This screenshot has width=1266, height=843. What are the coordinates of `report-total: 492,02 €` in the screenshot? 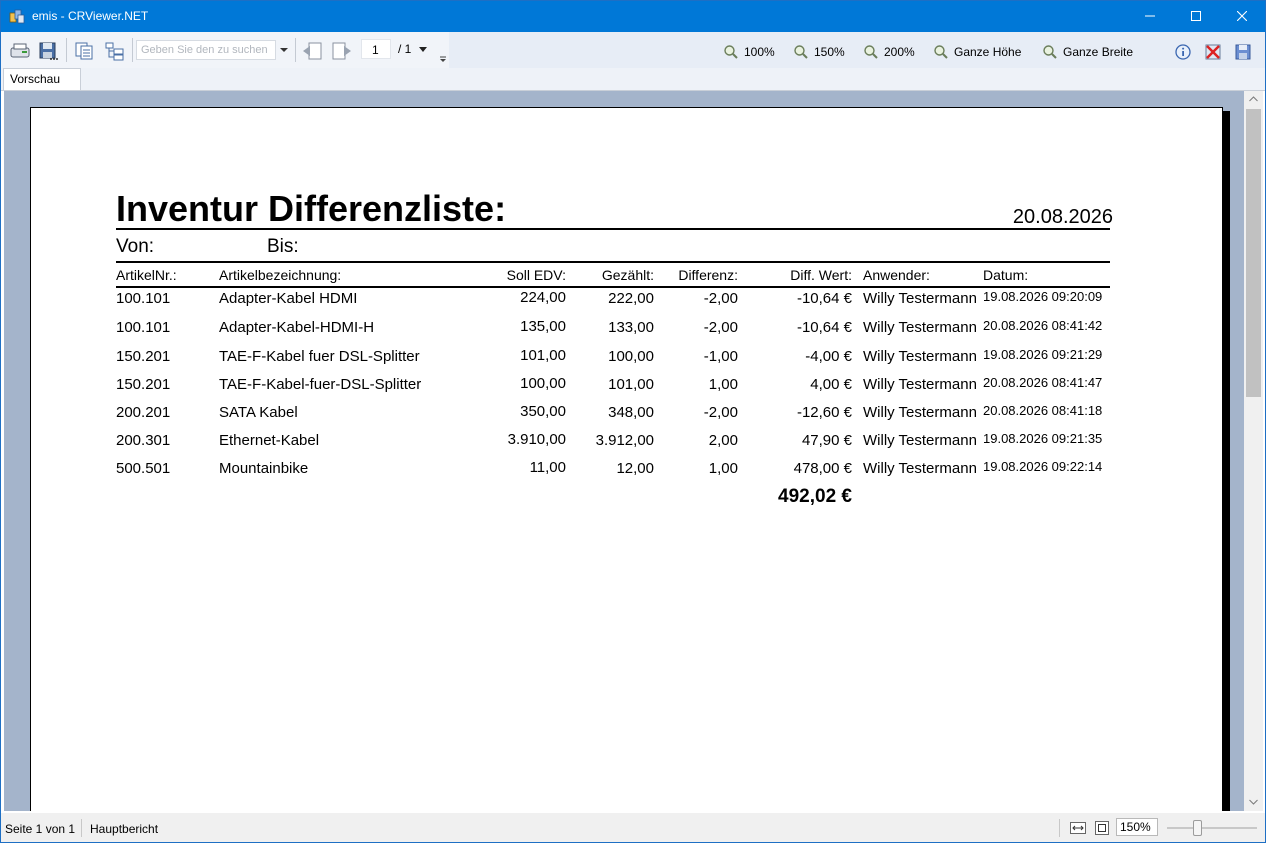 It's located at (815, 496).